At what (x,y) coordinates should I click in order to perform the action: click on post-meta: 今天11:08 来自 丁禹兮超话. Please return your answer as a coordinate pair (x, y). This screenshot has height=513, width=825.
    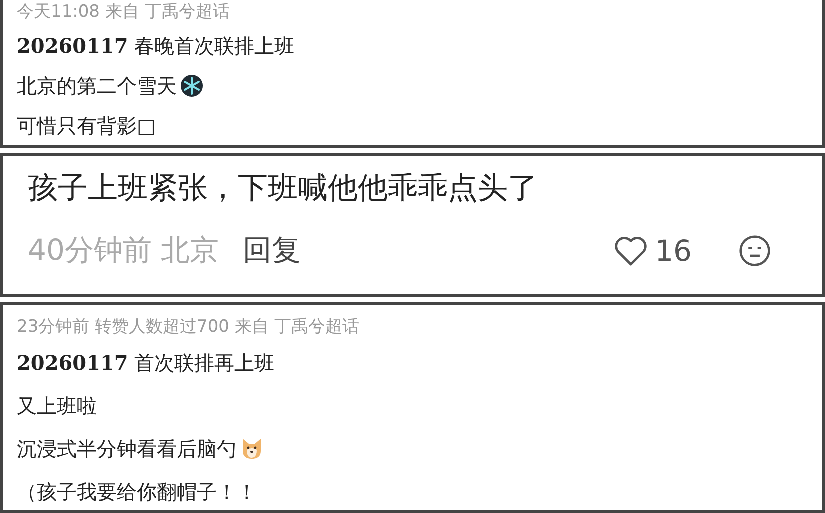
    Looking at the image, I should click on (124, 12).